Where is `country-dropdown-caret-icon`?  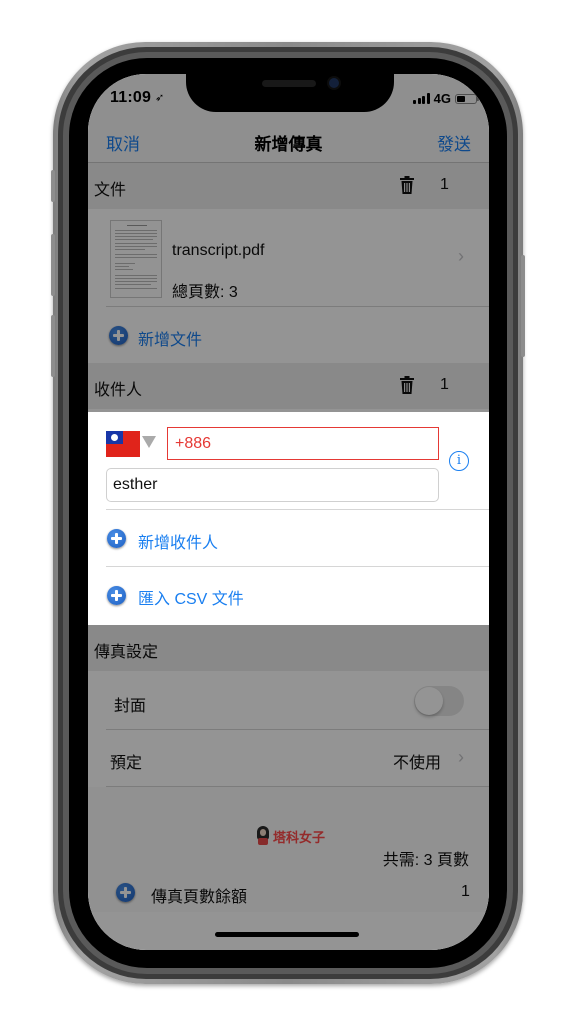 country-dropdown-caret-icon is located at coordinates (149, 442).